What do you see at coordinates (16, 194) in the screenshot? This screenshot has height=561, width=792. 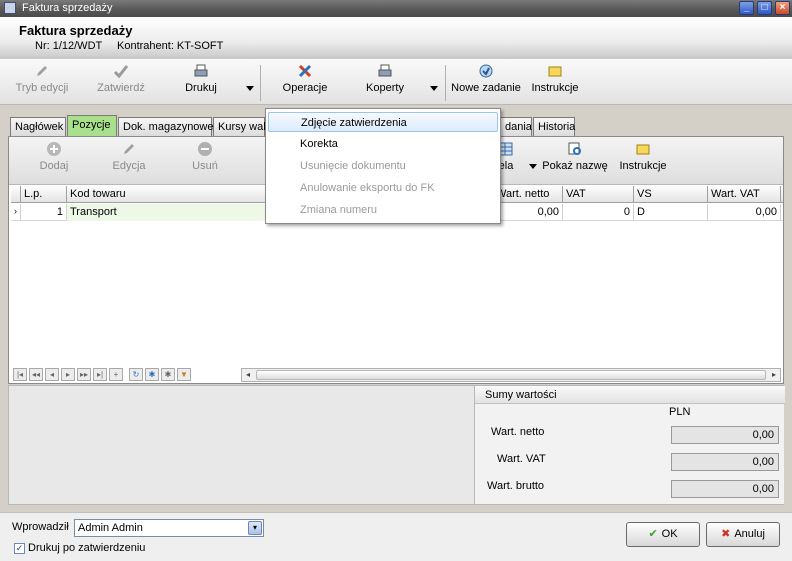 I see `row-indicator-header` at bounding box center [16, 194].